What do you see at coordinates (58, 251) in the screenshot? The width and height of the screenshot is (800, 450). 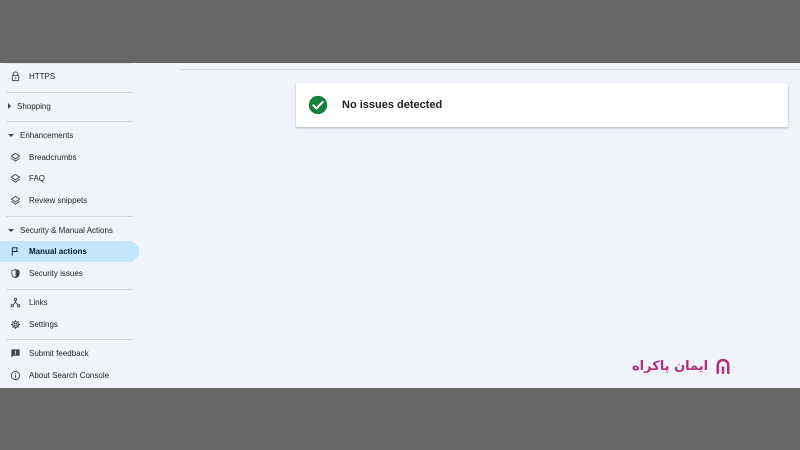 I see `sidebar-item-label: Manual actions` at bounding box center [58, 251].